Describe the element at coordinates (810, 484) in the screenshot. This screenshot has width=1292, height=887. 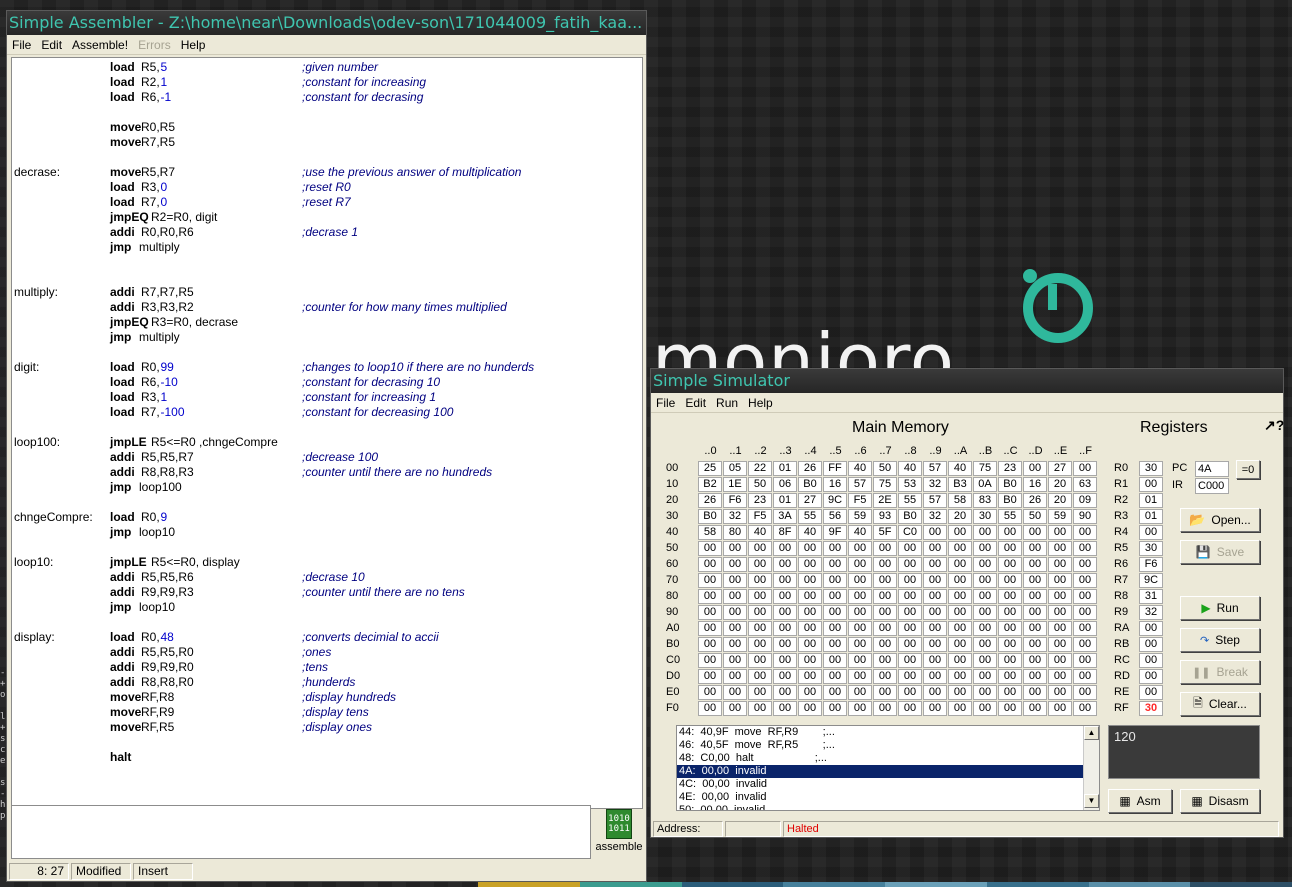
I see `memory-cell: B0` at that location.